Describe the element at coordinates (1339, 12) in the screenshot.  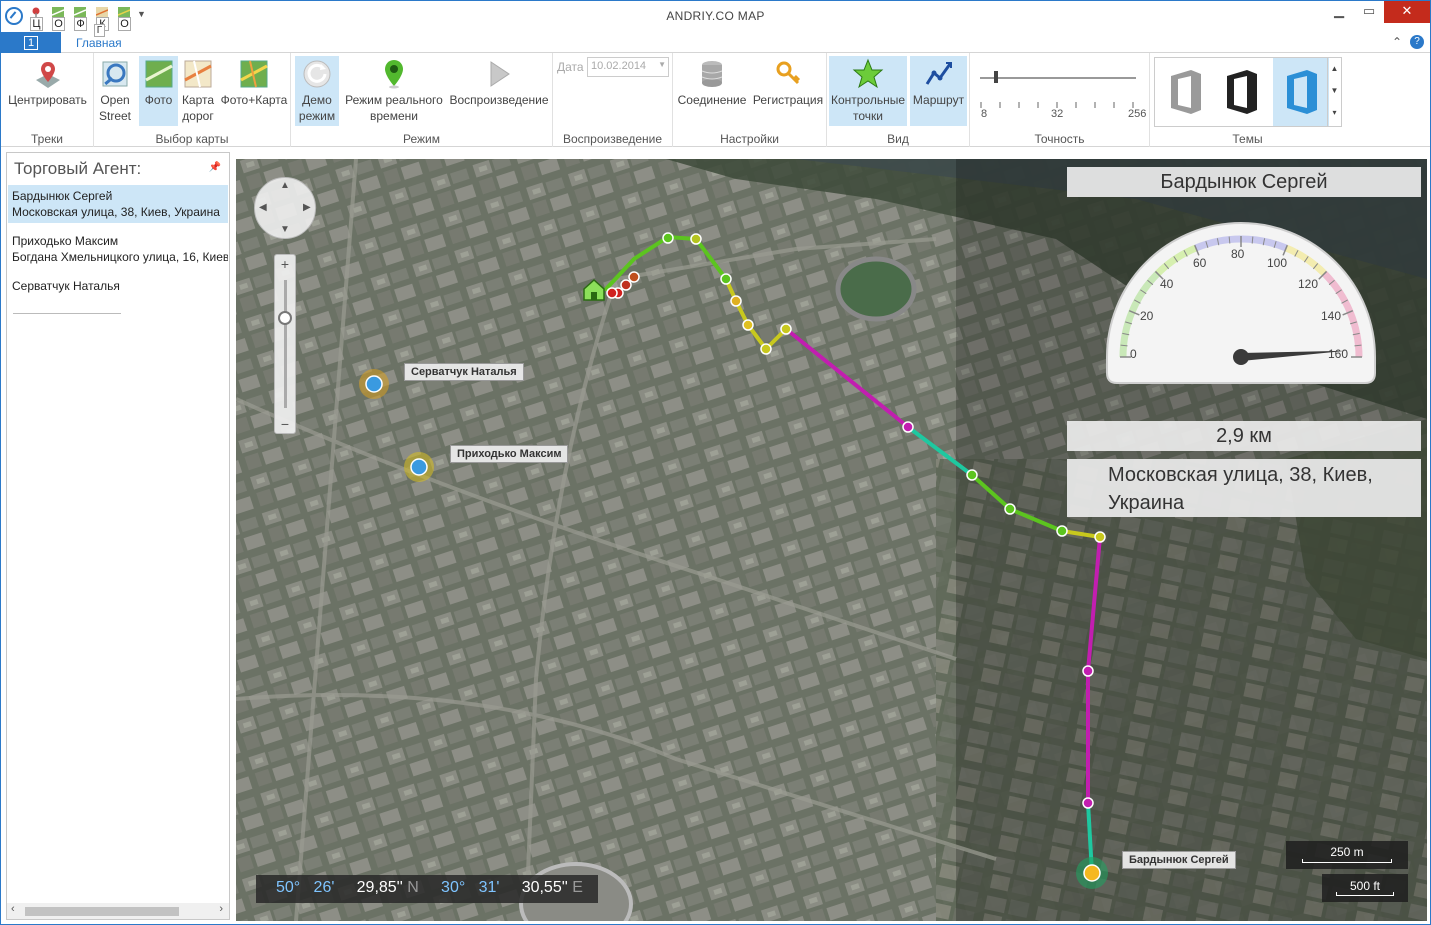
I see `minimize-button: ▁` at that location.